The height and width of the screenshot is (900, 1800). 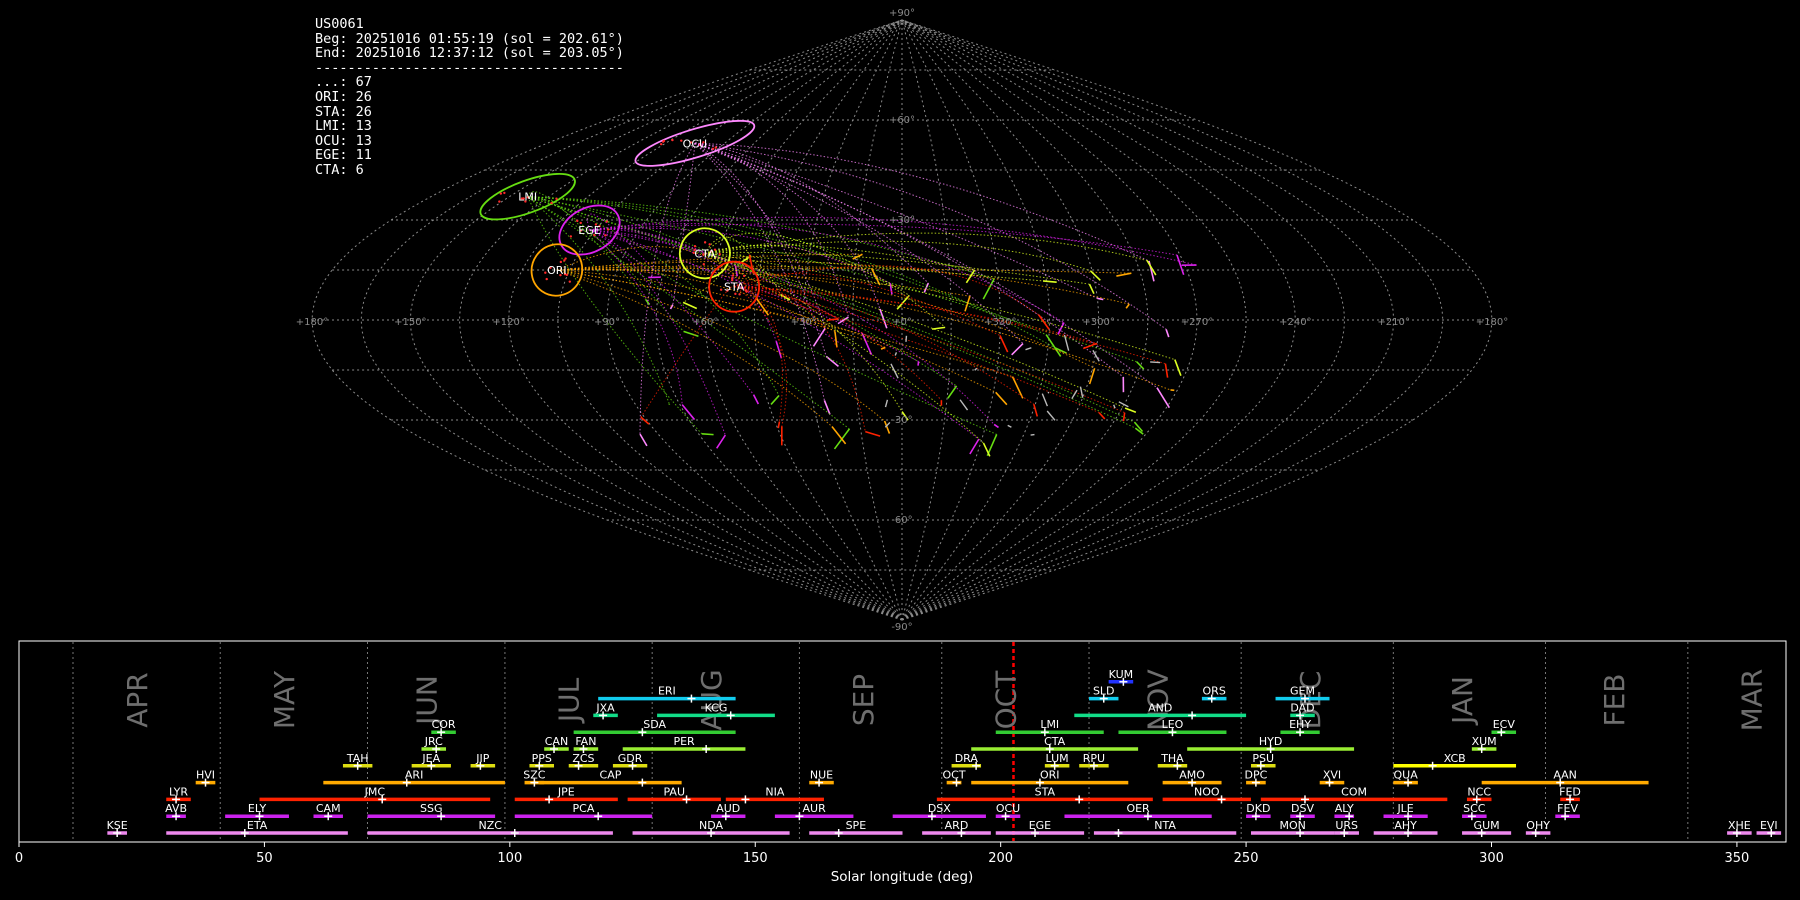 What do you see at coordinates (410, 322) in the screenshot?
I see `lon-tick-label: +150°` at bounding box center [410, 322].